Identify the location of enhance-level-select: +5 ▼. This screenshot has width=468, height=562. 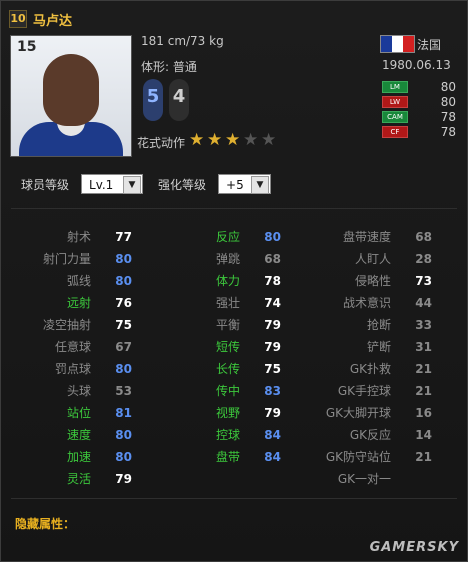
(245, 184).